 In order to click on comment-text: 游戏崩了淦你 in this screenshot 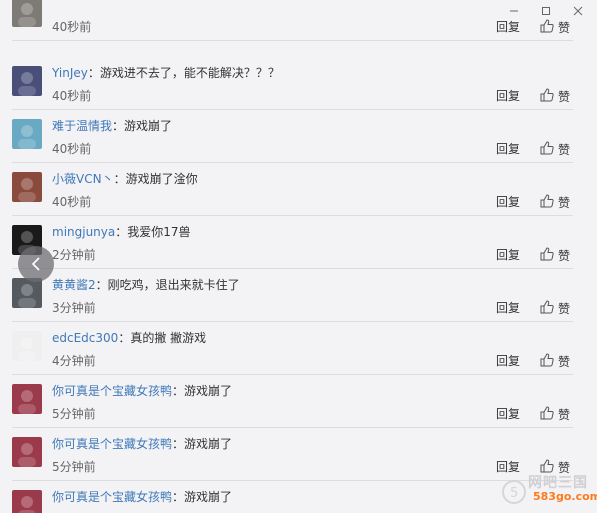, I will do `click(161, 179)`.